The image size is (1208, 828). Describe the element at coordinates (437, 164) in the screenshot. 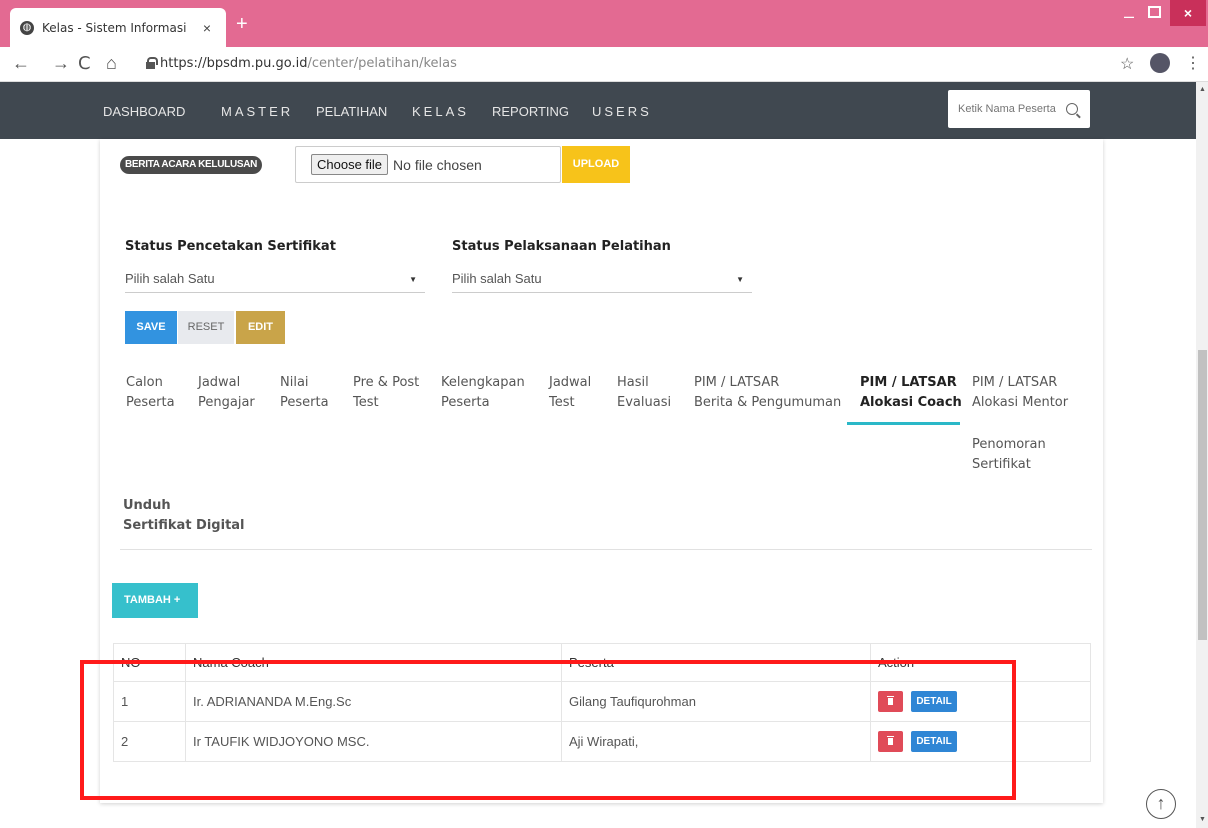

I see `file-status-text: No file chosen` at that location.